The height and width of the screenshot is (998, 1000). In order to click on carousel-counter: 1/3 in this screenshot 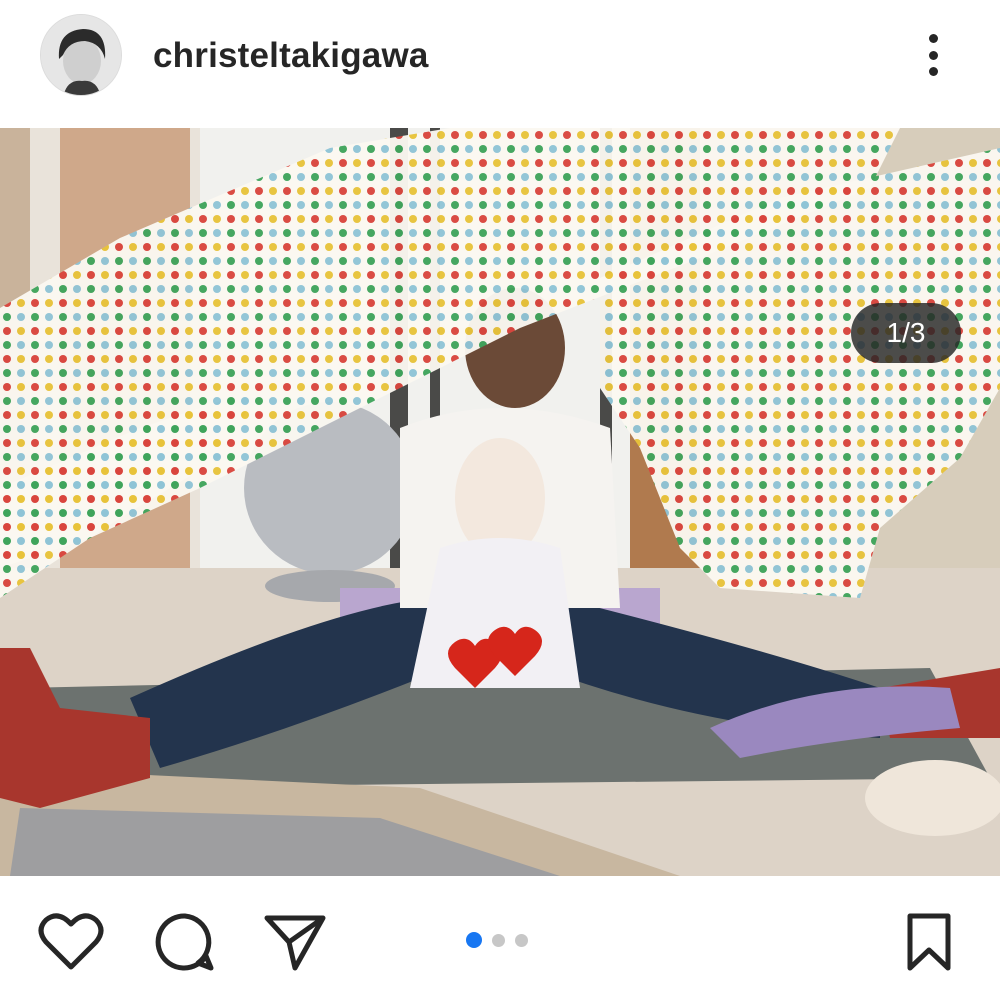, I will do `click(906, 333)`.